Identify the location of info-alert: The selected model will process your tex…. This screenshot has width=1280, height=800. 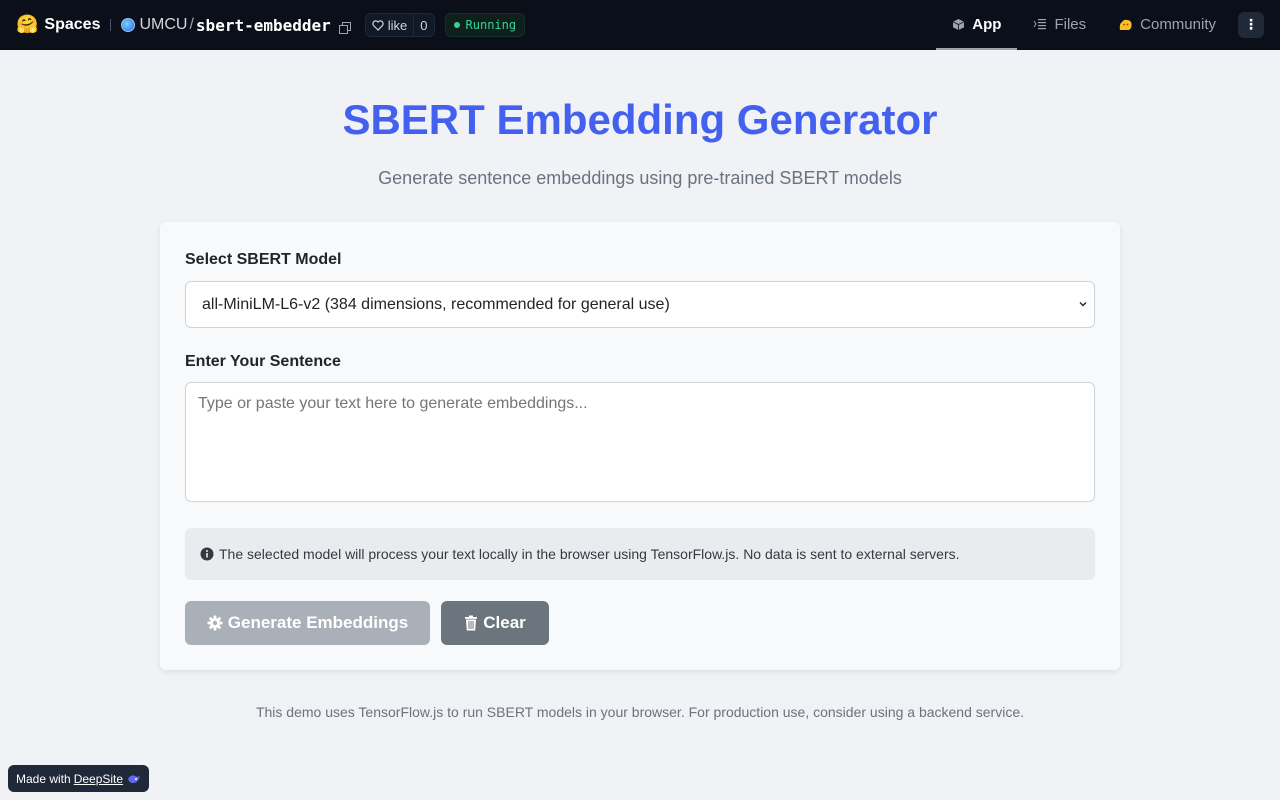
(640, 554).